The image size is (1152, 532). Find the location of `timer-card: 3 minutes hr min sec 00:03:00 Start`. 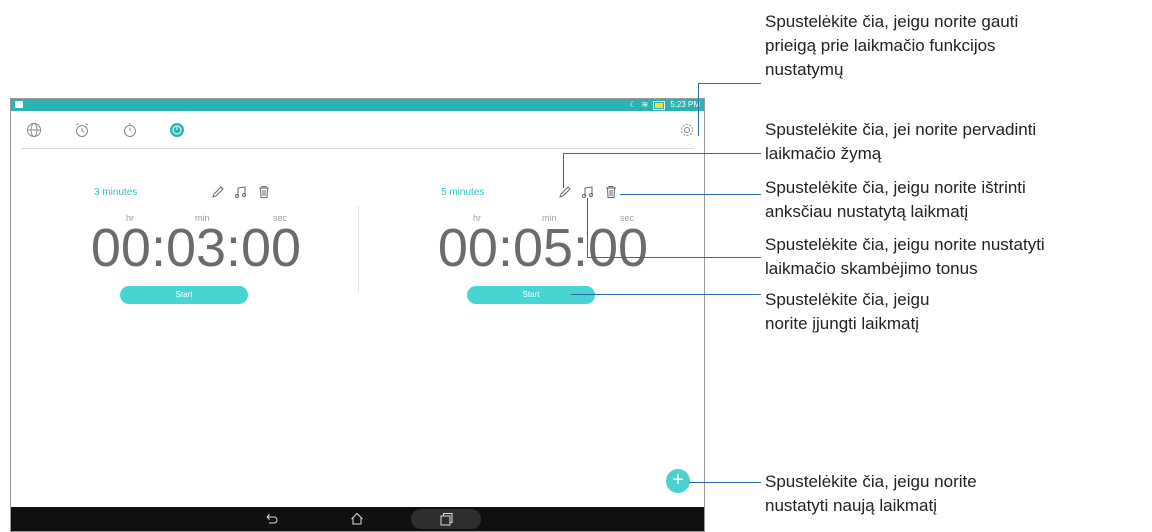

timer-card: 3 minutes hr min sec 00:03:00 Start is located at coordinates (216, 246).